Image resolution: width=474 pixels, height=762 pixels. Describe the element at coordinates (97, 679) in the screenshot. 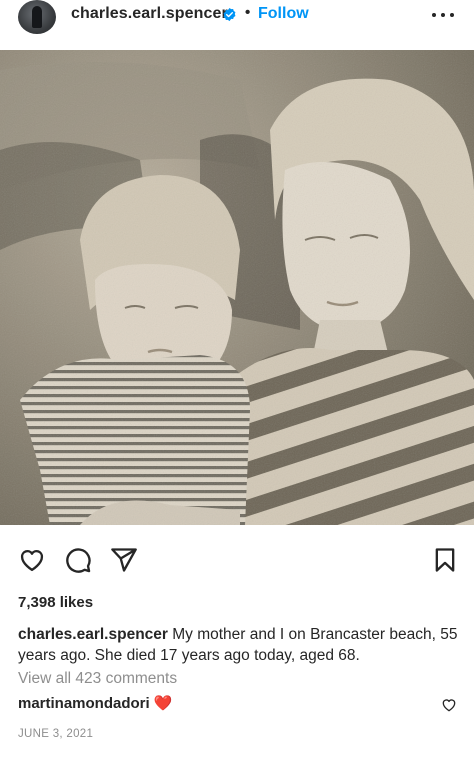

I see `view-all-comments-link: View all 423 comments` at that location.